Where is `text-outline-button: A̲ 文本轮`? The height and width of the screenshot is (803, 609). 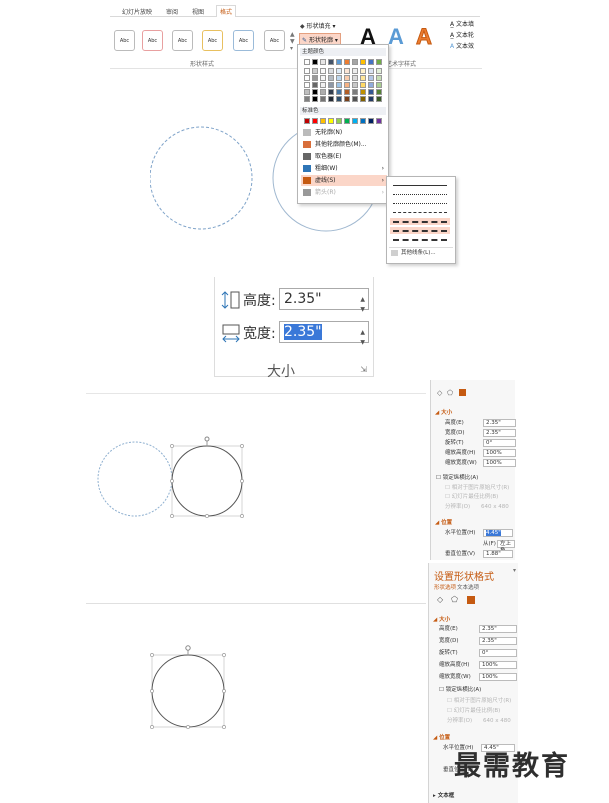 text-outline-button: A̲ 文本轮 is located at coordinates (462, 34).